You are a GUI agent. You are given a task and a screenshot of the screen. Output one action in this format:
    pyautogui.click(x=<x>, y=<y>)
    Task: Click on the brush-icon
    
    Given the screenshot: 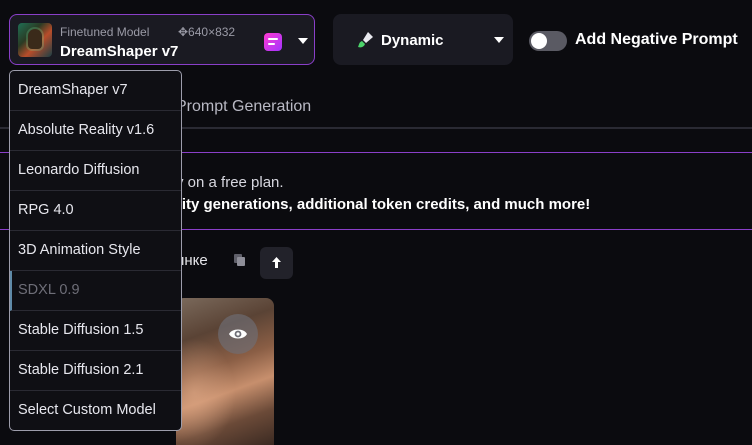 What is the action you would take?
    pyautogui.click(x=365, y=40)
    